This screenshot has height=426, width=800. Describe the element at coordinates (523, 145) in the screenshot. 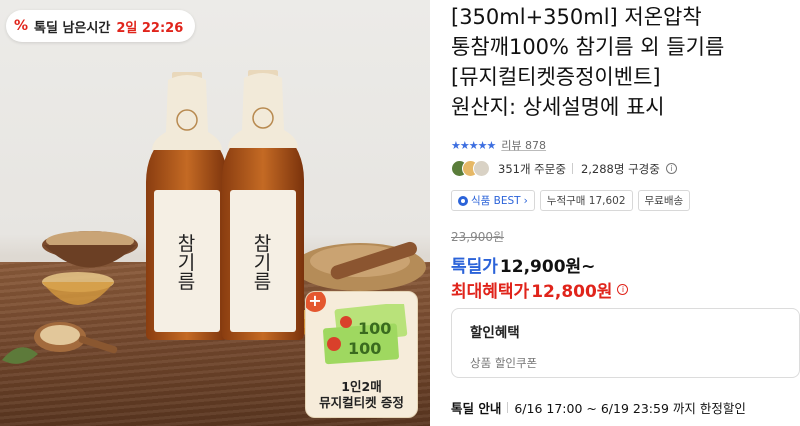

I see `review-link: 리뷰 878` at that location.